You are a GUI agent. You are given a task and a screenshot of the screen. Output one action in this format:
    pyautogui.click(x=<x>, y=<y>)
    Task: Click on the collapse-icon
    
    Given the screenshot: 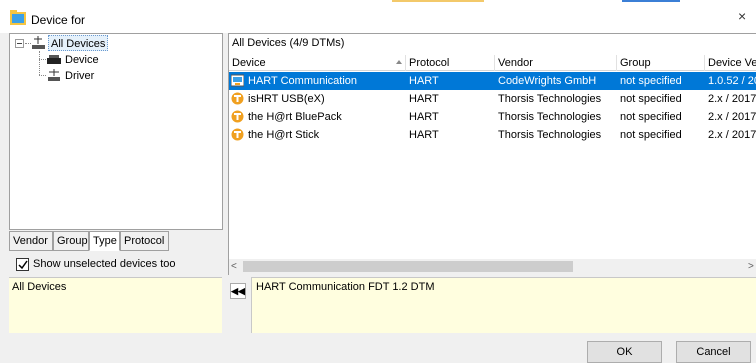 What is the action you would take?
    pyautogui.click(x=19, y=43)
    